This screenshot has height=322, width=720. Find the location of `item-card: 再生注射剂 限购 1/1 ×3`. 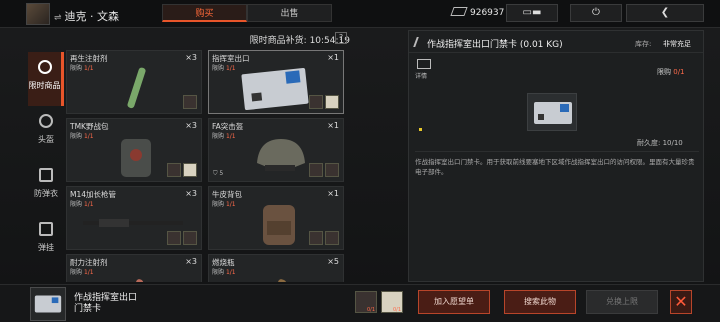

item-card: 再生注射剂 限购 1/1 ×3 is located at coordinates (134, 82).